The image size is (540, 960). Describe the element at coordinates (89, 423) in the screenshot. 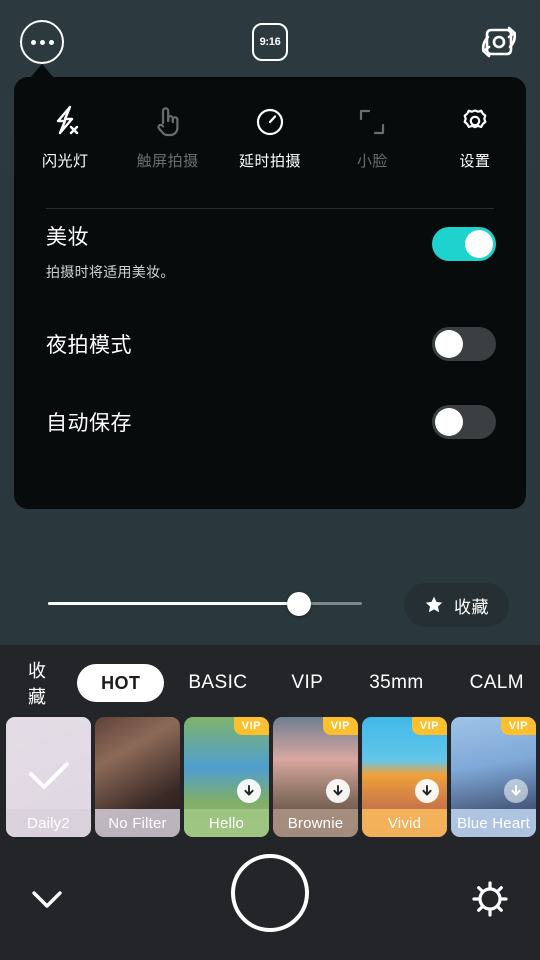

I see `setting-title: 自动保存` at that location.